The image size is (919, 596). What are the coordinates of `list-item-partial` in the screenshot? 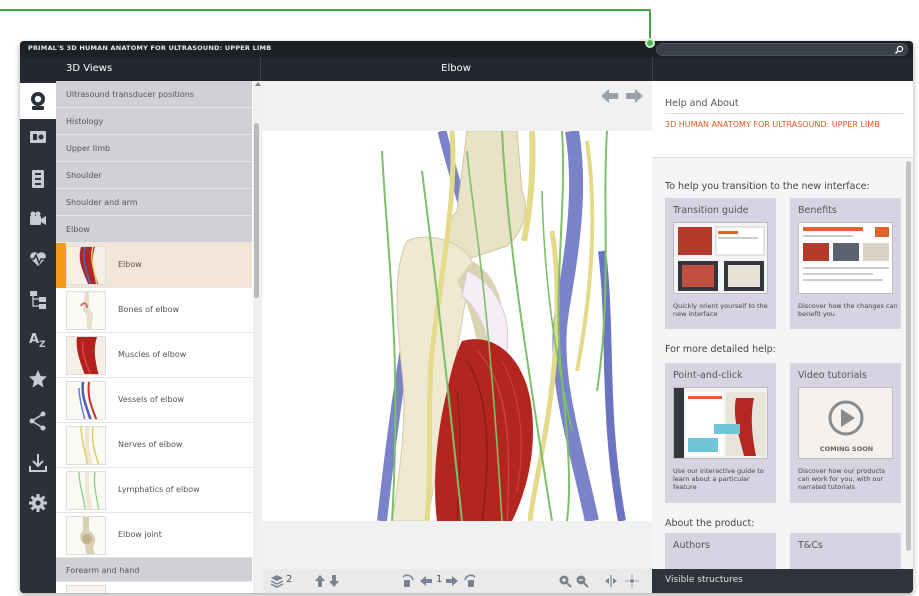 It's located at (154, 587).